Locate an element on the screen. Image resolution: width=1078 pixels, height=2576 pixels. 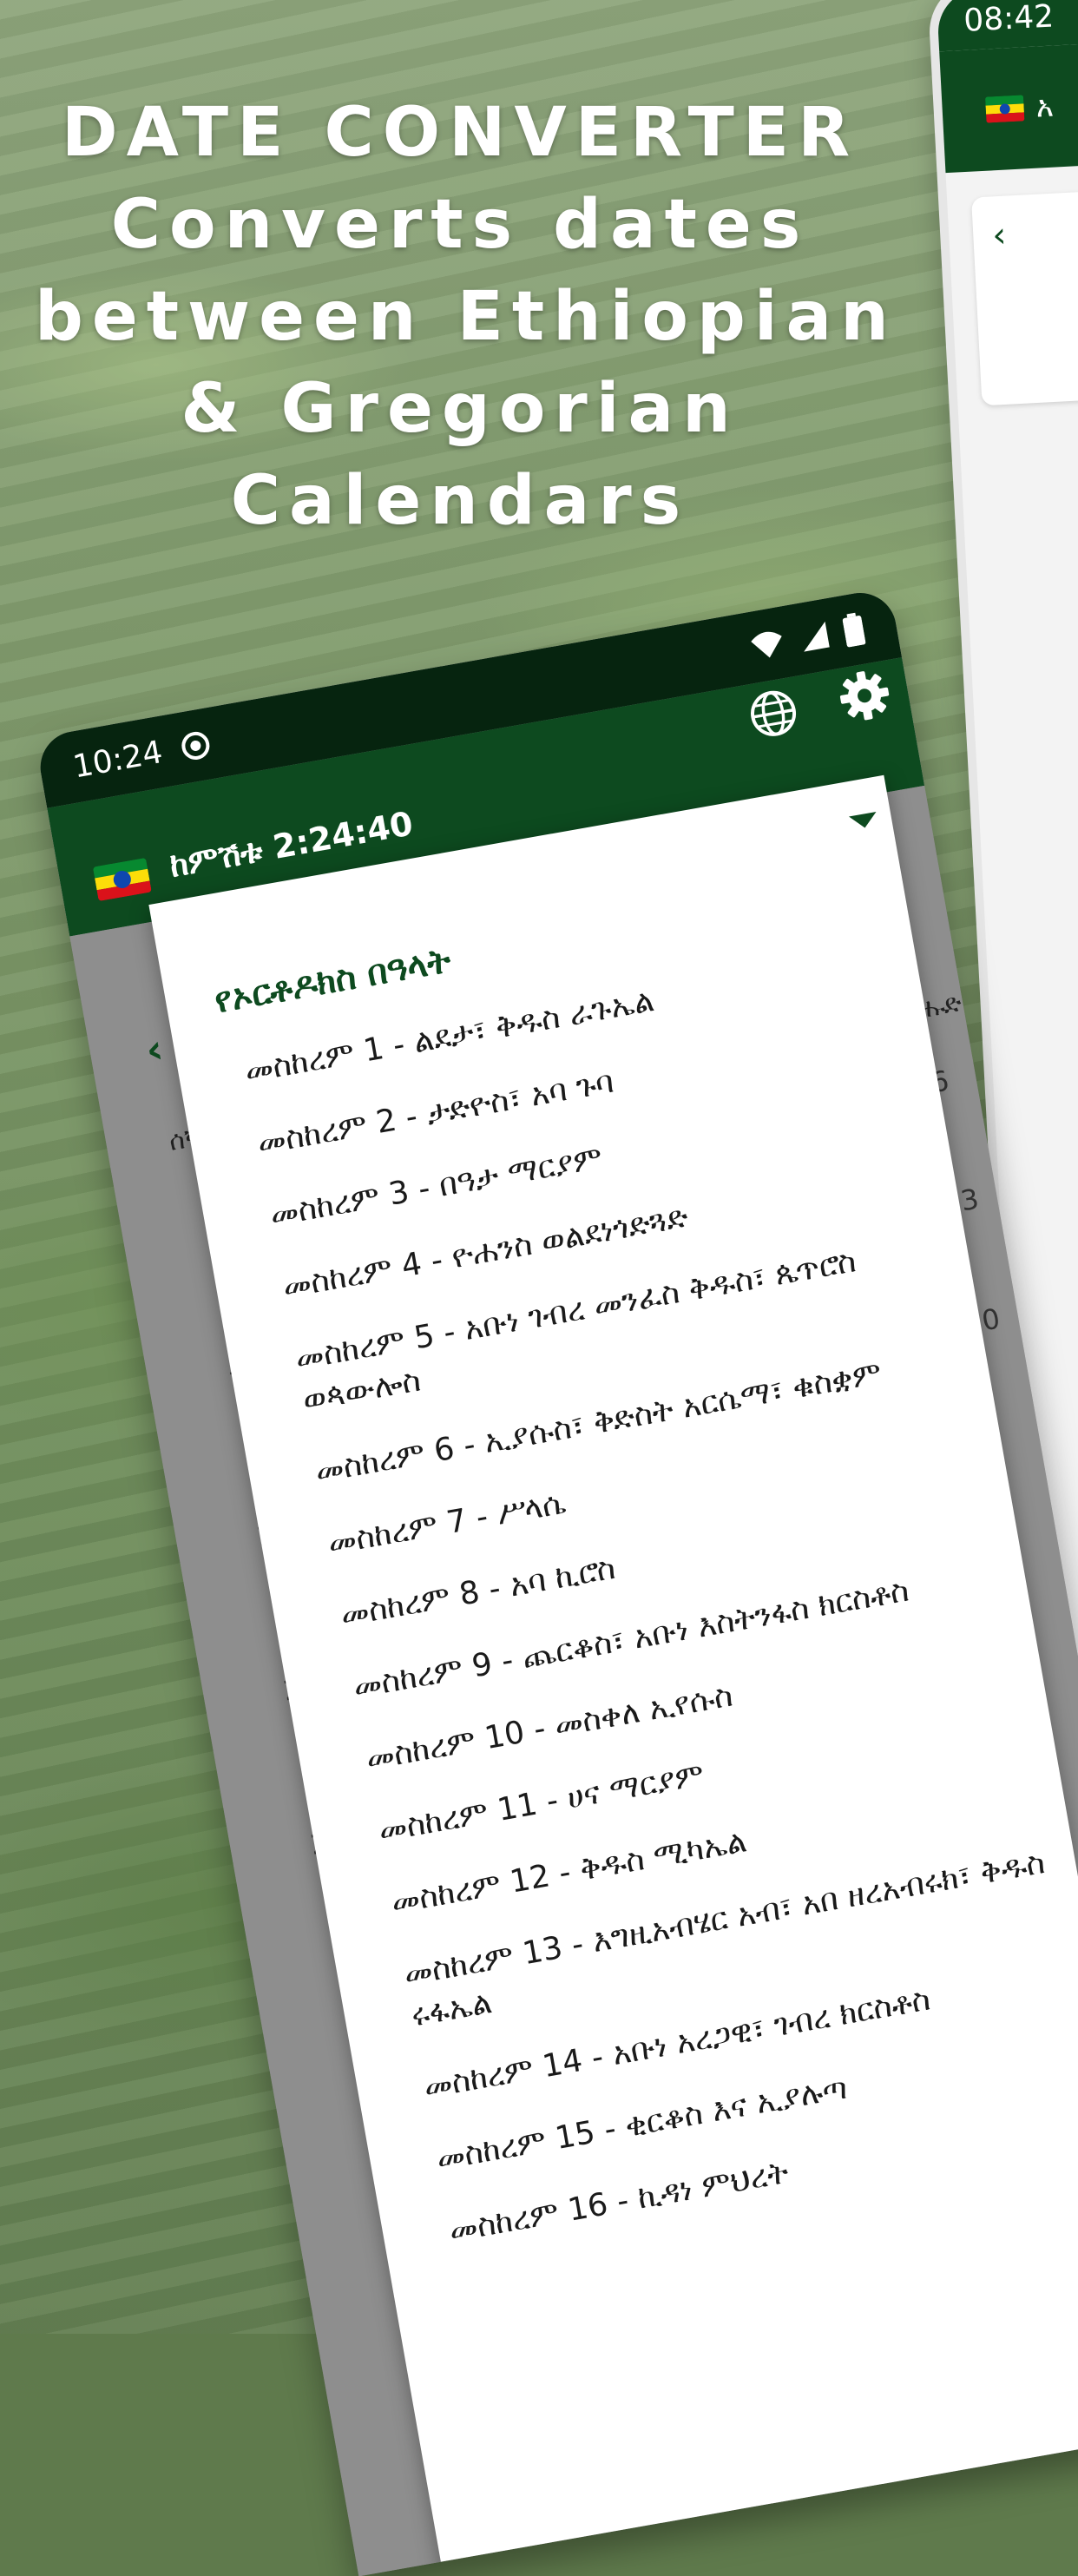
dropdown-title: የኦርቶዶክስ በዓላት is located at coordinates (332, 981).